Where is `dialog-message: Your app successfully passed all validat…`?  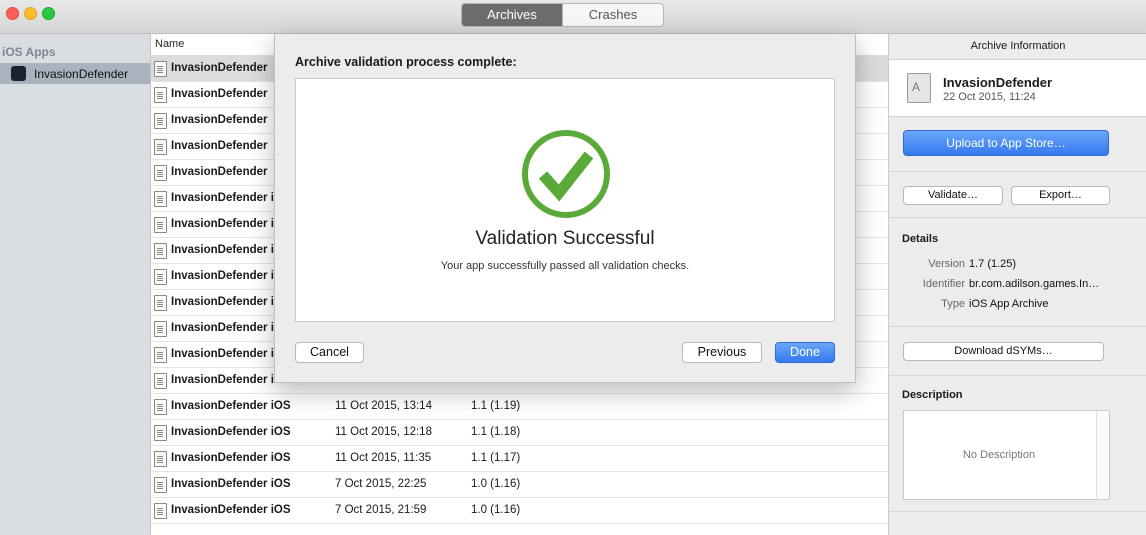 dialog-message: Your app successfully passed all validat… is located at coordinates (565, 266).